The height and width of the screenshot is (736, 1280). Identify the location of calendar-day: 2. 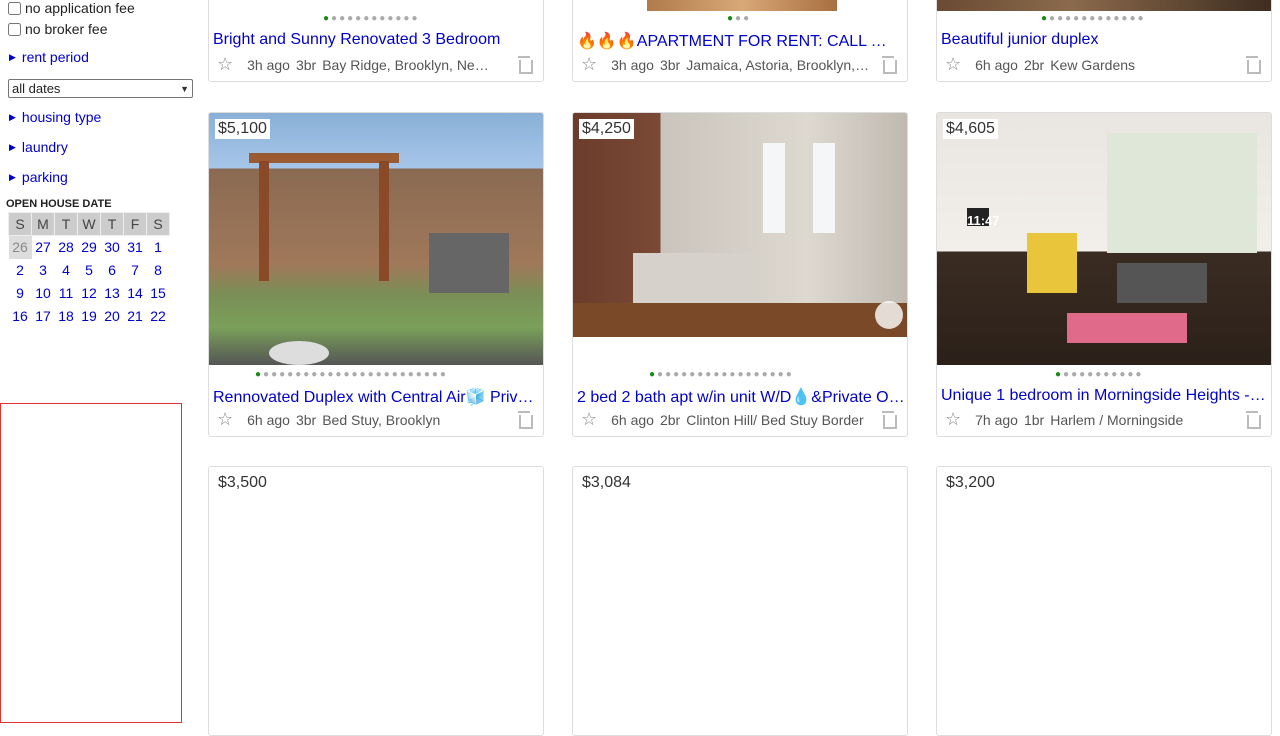
(20, 270).